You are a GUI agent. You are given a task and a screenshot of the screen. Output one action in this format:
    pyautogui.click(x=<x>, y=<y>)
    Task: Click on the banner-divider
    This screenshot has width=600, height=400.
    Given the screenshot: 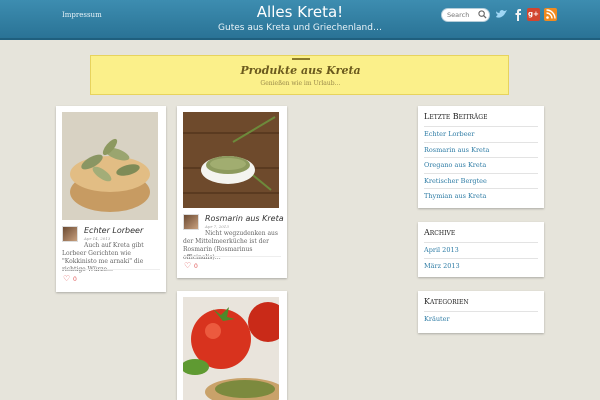 What is the action you would take?
    pyautogui.click(x=301, y=59)
    